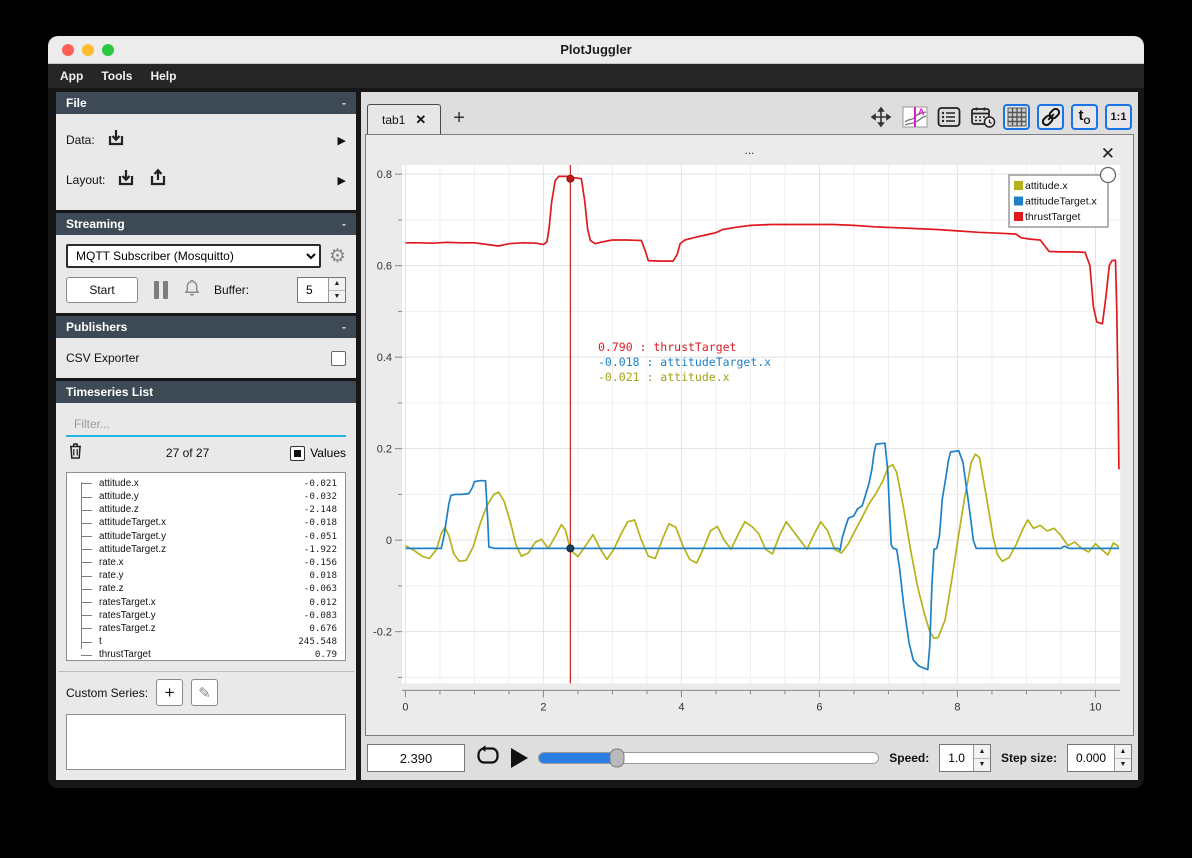 This screenshot has width=1192, height=858. I want to click on pause-icon, so click(161, 290).